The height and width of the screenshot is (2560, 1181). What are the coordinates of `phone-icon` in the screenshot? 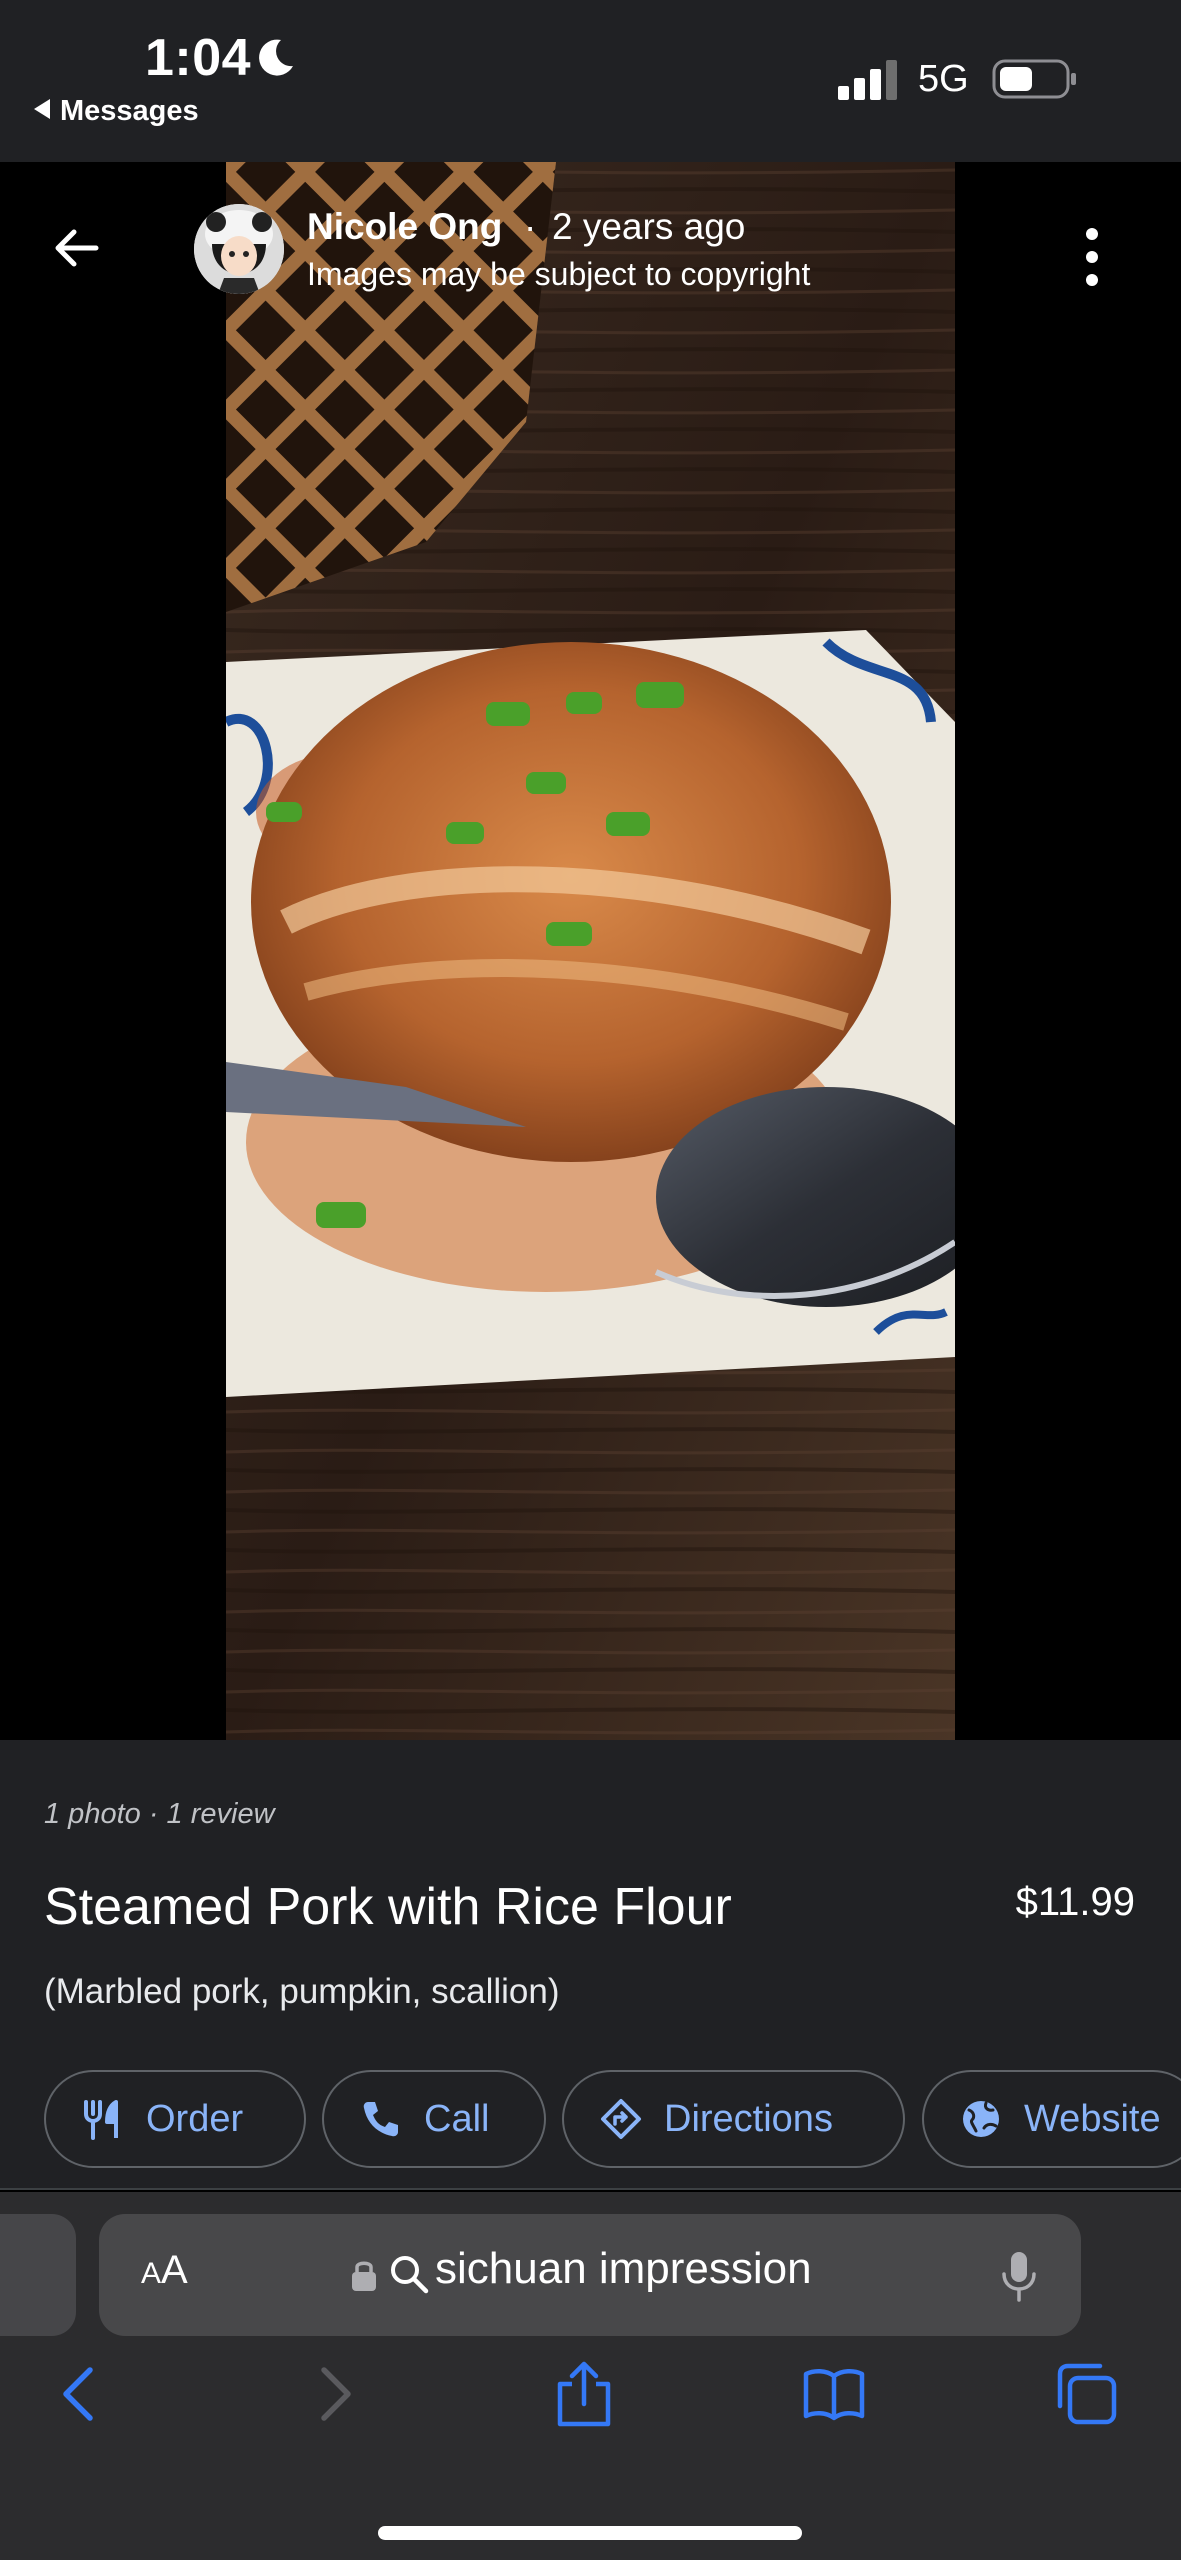 It's located at (380, 2119).